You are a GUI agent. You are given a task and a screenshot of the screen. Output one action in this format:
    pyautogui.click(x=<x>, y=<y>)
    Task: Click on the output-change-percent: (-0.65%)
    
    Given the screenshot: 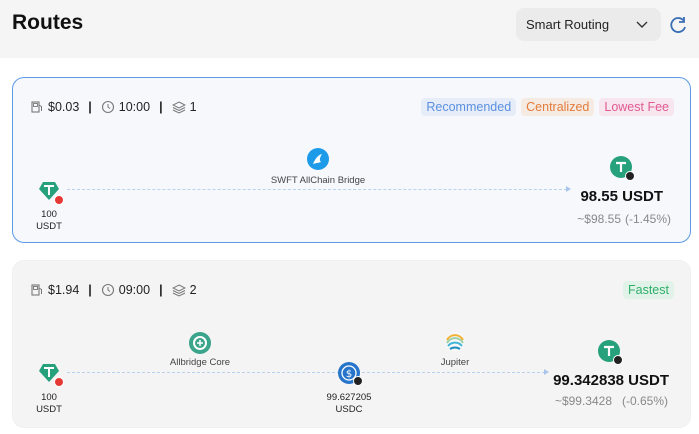 What is the action you would take?
    pyautogui.click(x=644, y=401)
    